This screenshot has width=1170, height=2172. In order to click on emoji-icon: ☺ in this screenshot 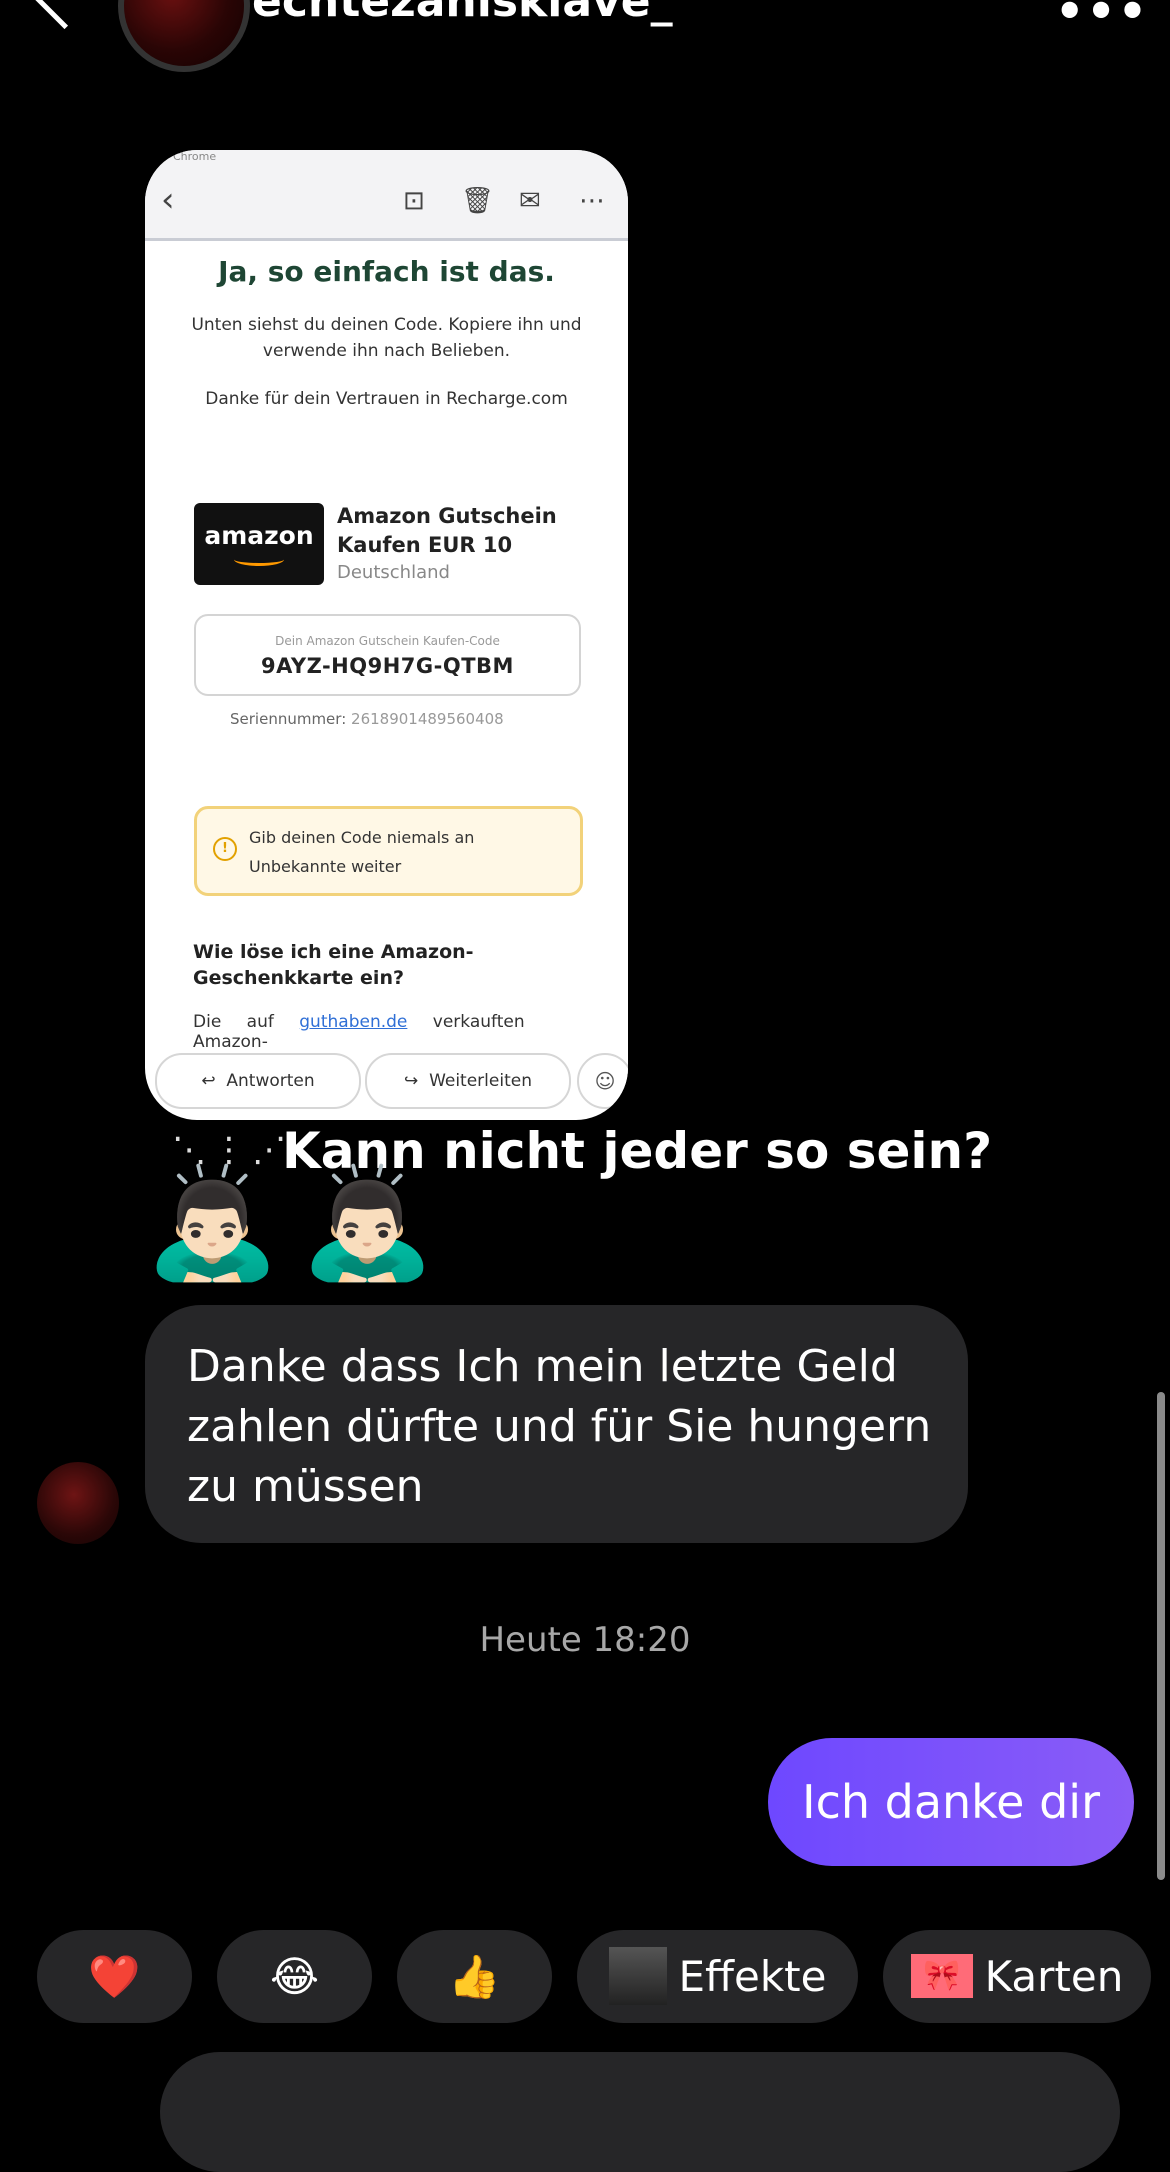, I will do `click(602, 1081)`.